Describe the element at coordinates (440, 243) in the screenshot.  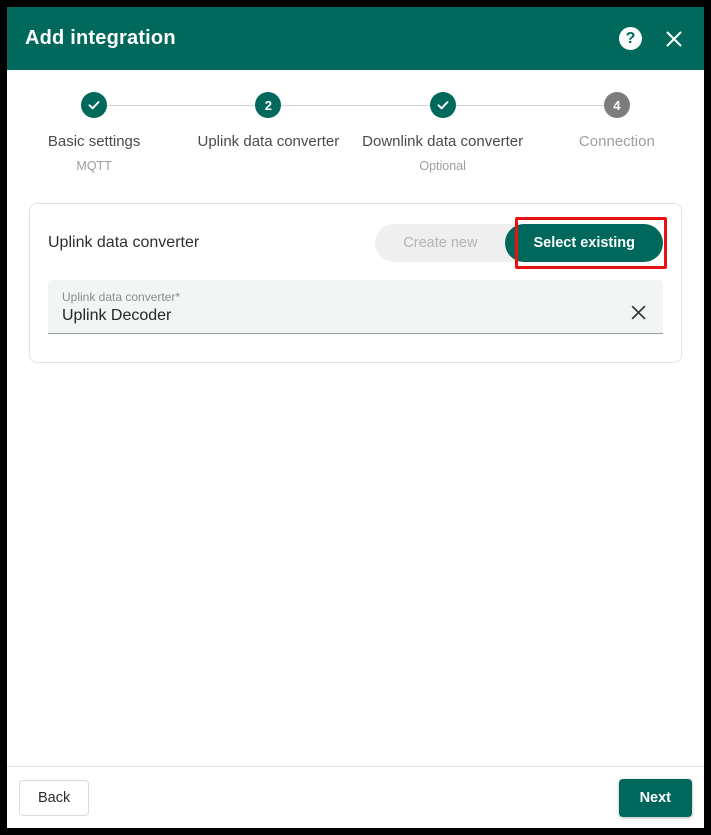
I see `create-new-button: Create new` at that location.